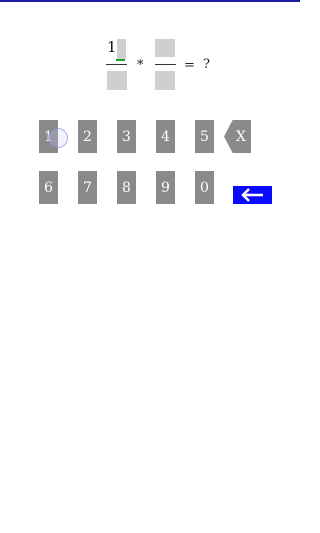 This screenshot has width=320, height=533. What do you see at coordinates (58, 138) in the screenshot?
I see `touch-indicator` at bounding box center [58, 138].